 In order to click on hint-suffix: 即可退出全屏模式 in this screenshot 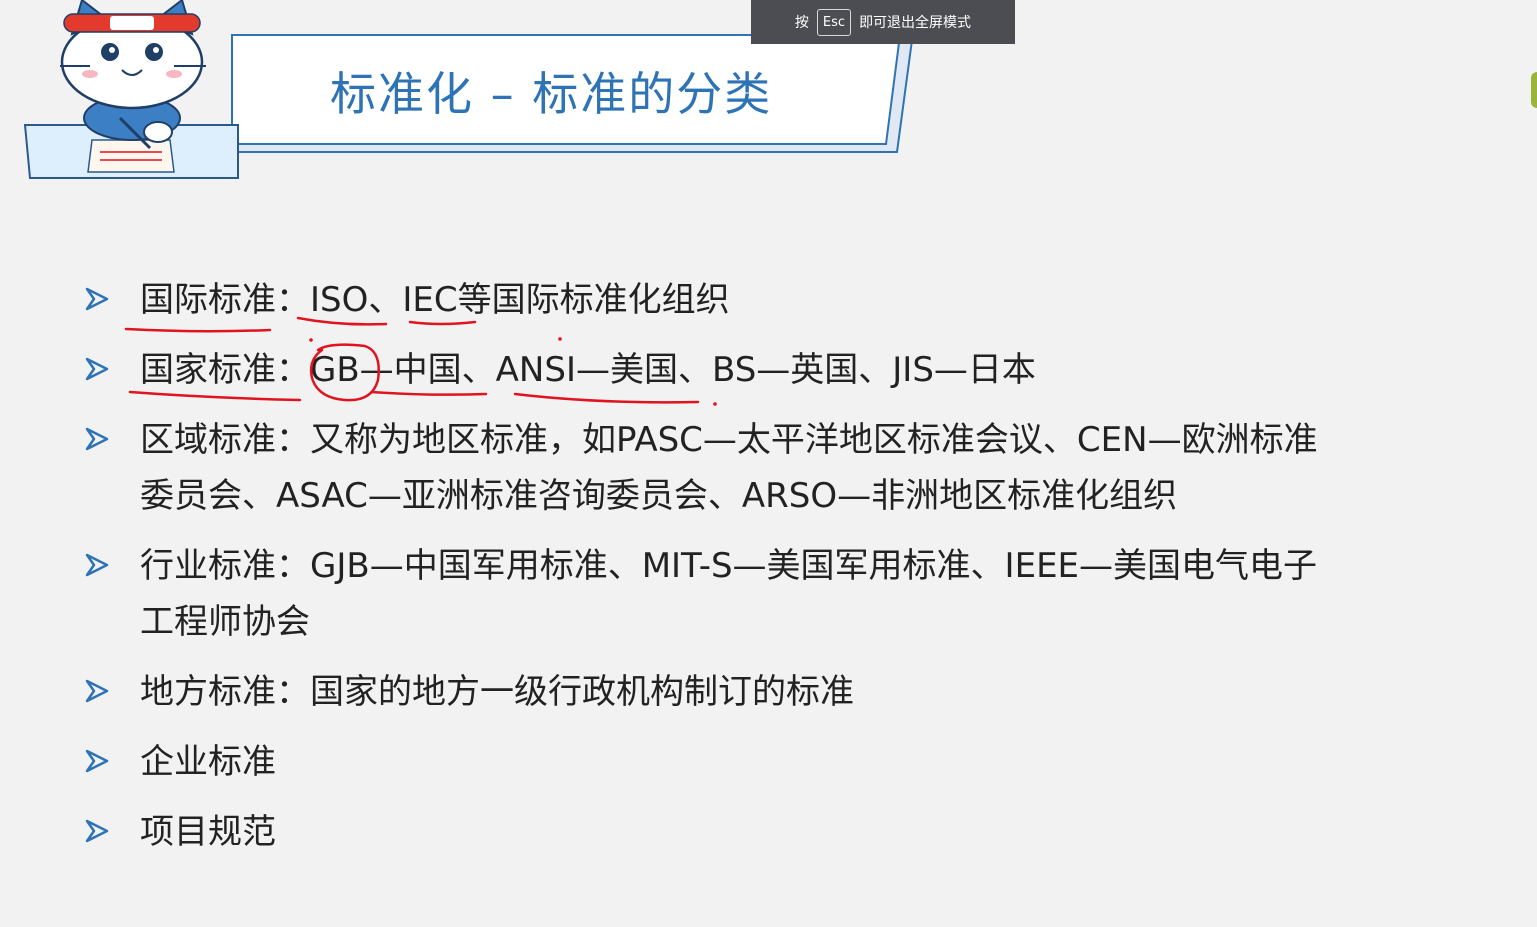, I will do `click(915, 23)`.